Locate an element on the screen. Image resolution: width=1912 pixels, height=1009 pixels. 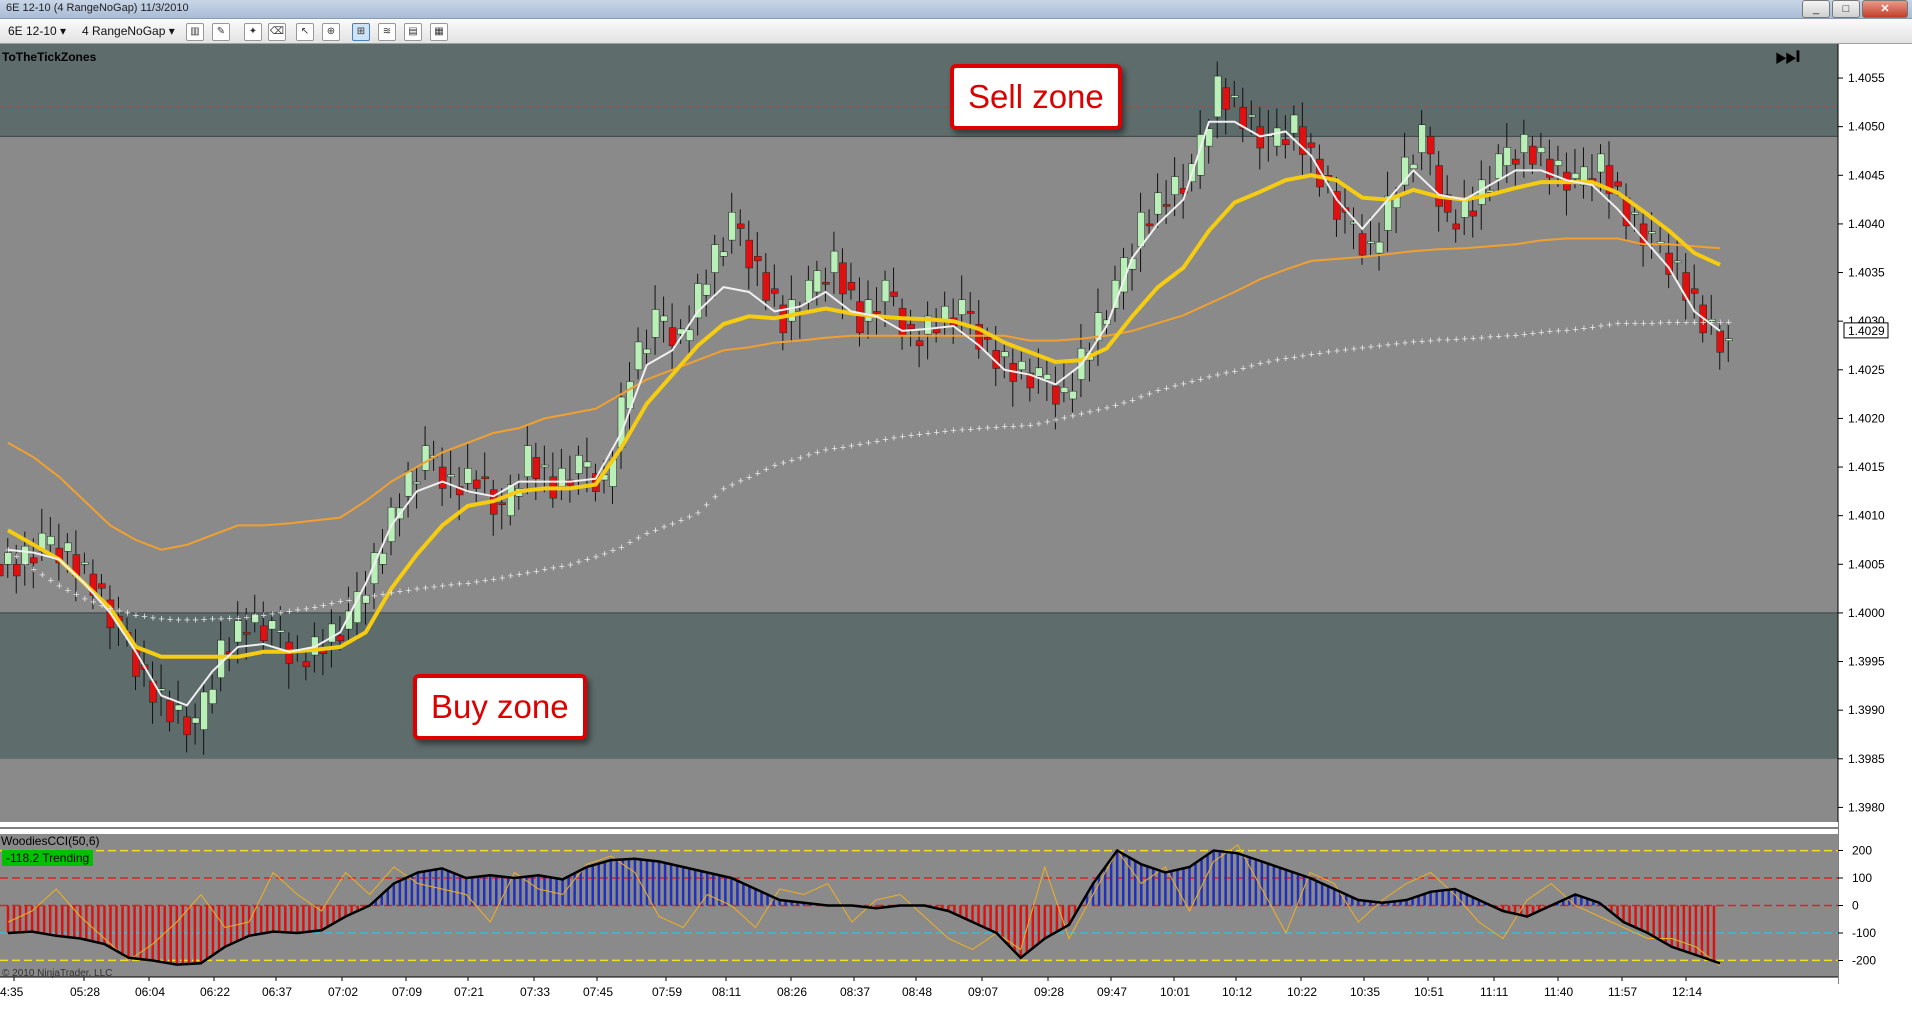
properties-icon: ▦ is located at coordinates (439, 32).